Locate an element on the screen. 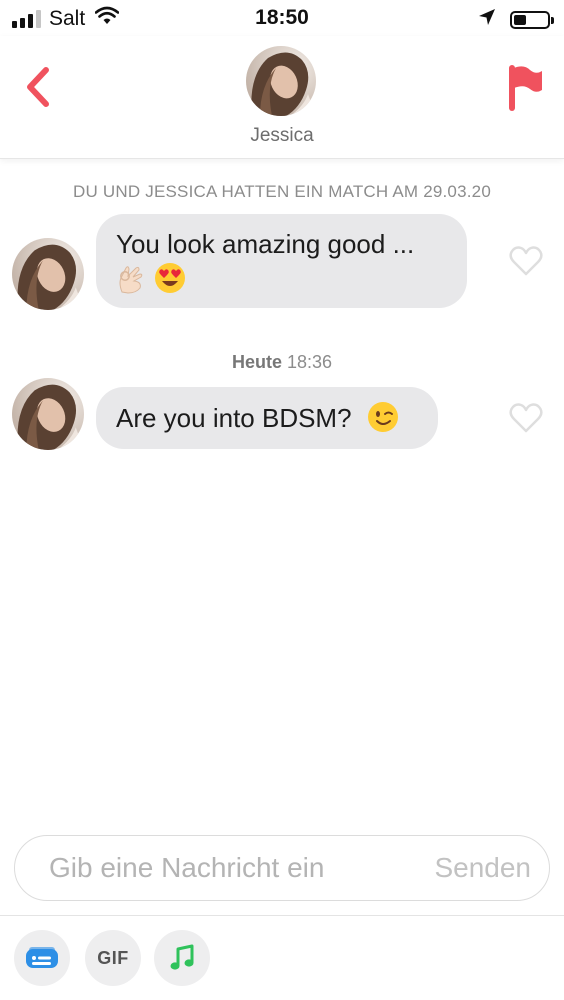  gif-icon: GIF is located at coordinates (113, 957).